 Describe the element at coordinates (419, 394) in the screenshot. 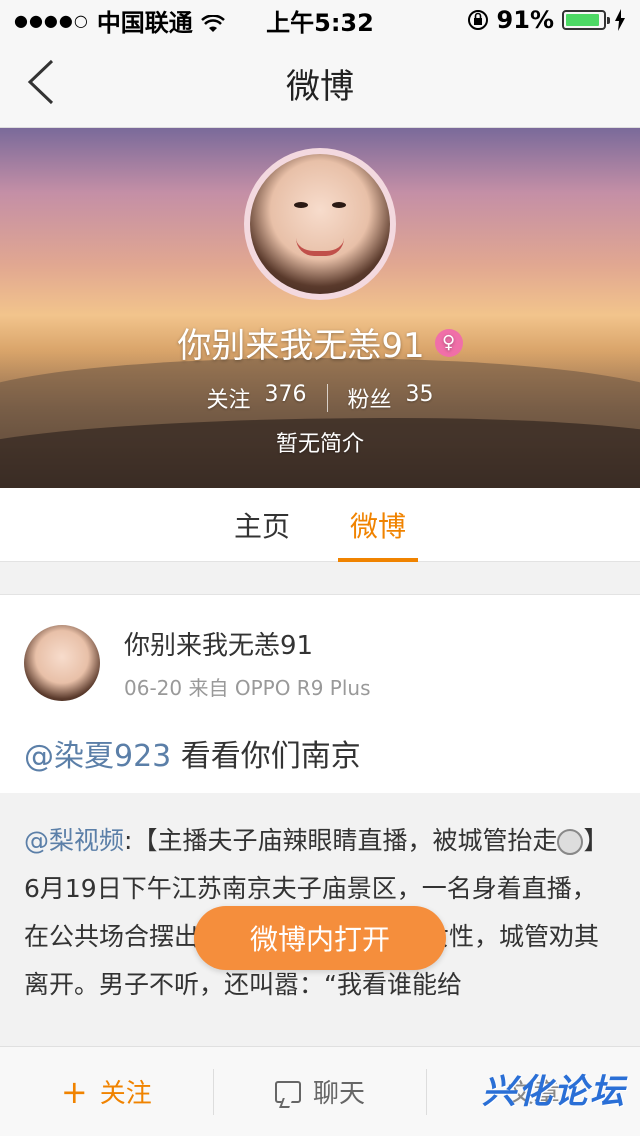

I see `followers-count: 35` at that location.